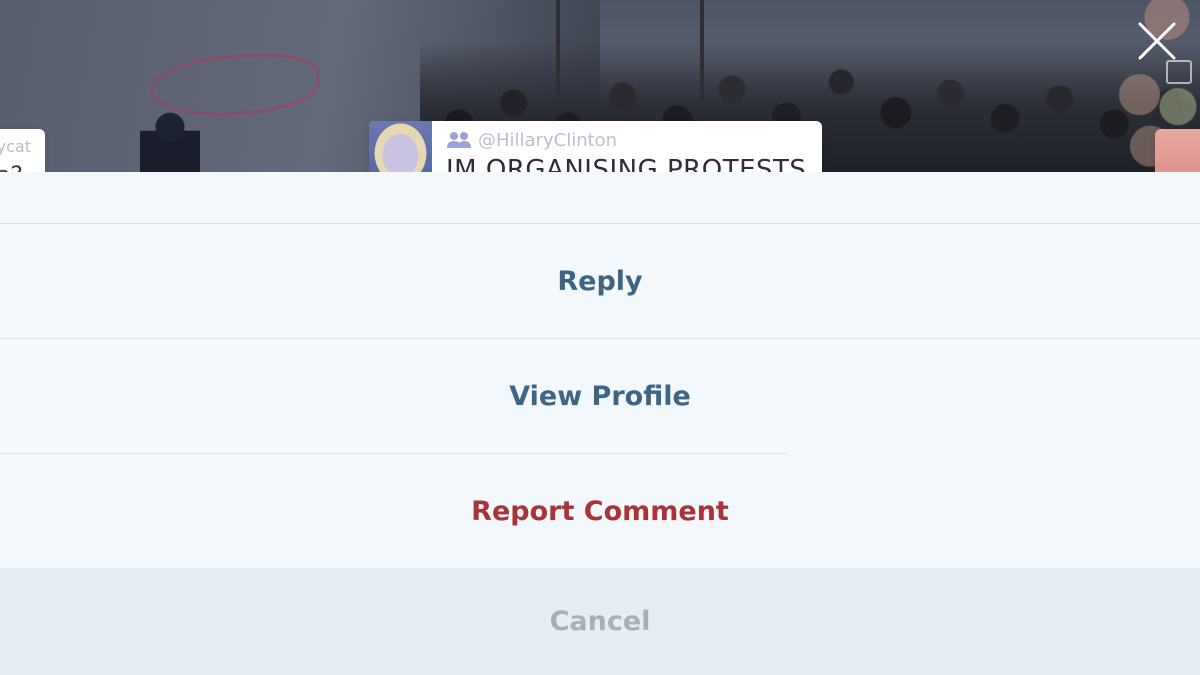  What do you see at coordinates (15, 146) in the screenshot?
I see `previous-comment-handle: ycat` at bounding box center [15, 146].